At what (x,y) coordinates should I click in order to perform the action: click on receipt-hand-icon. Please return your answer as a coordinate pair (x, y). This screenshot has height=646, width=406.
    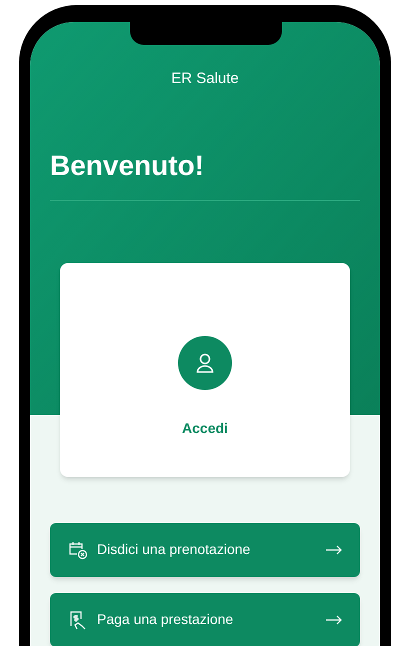
    Looking at the image, I should click on (78, 620).